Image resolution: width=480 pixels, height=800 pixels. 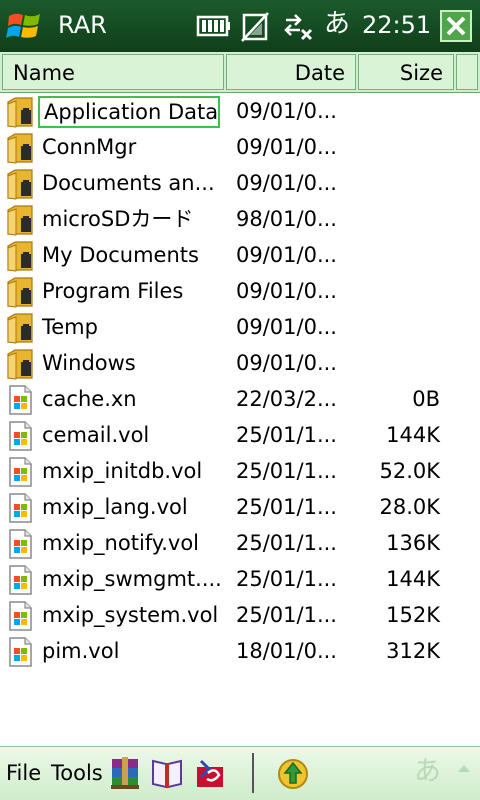 What do you see at coordinates (130, 615) in the screenshot?
I see `file-name: mxip_system.vol` at bounding box center [130, 615].